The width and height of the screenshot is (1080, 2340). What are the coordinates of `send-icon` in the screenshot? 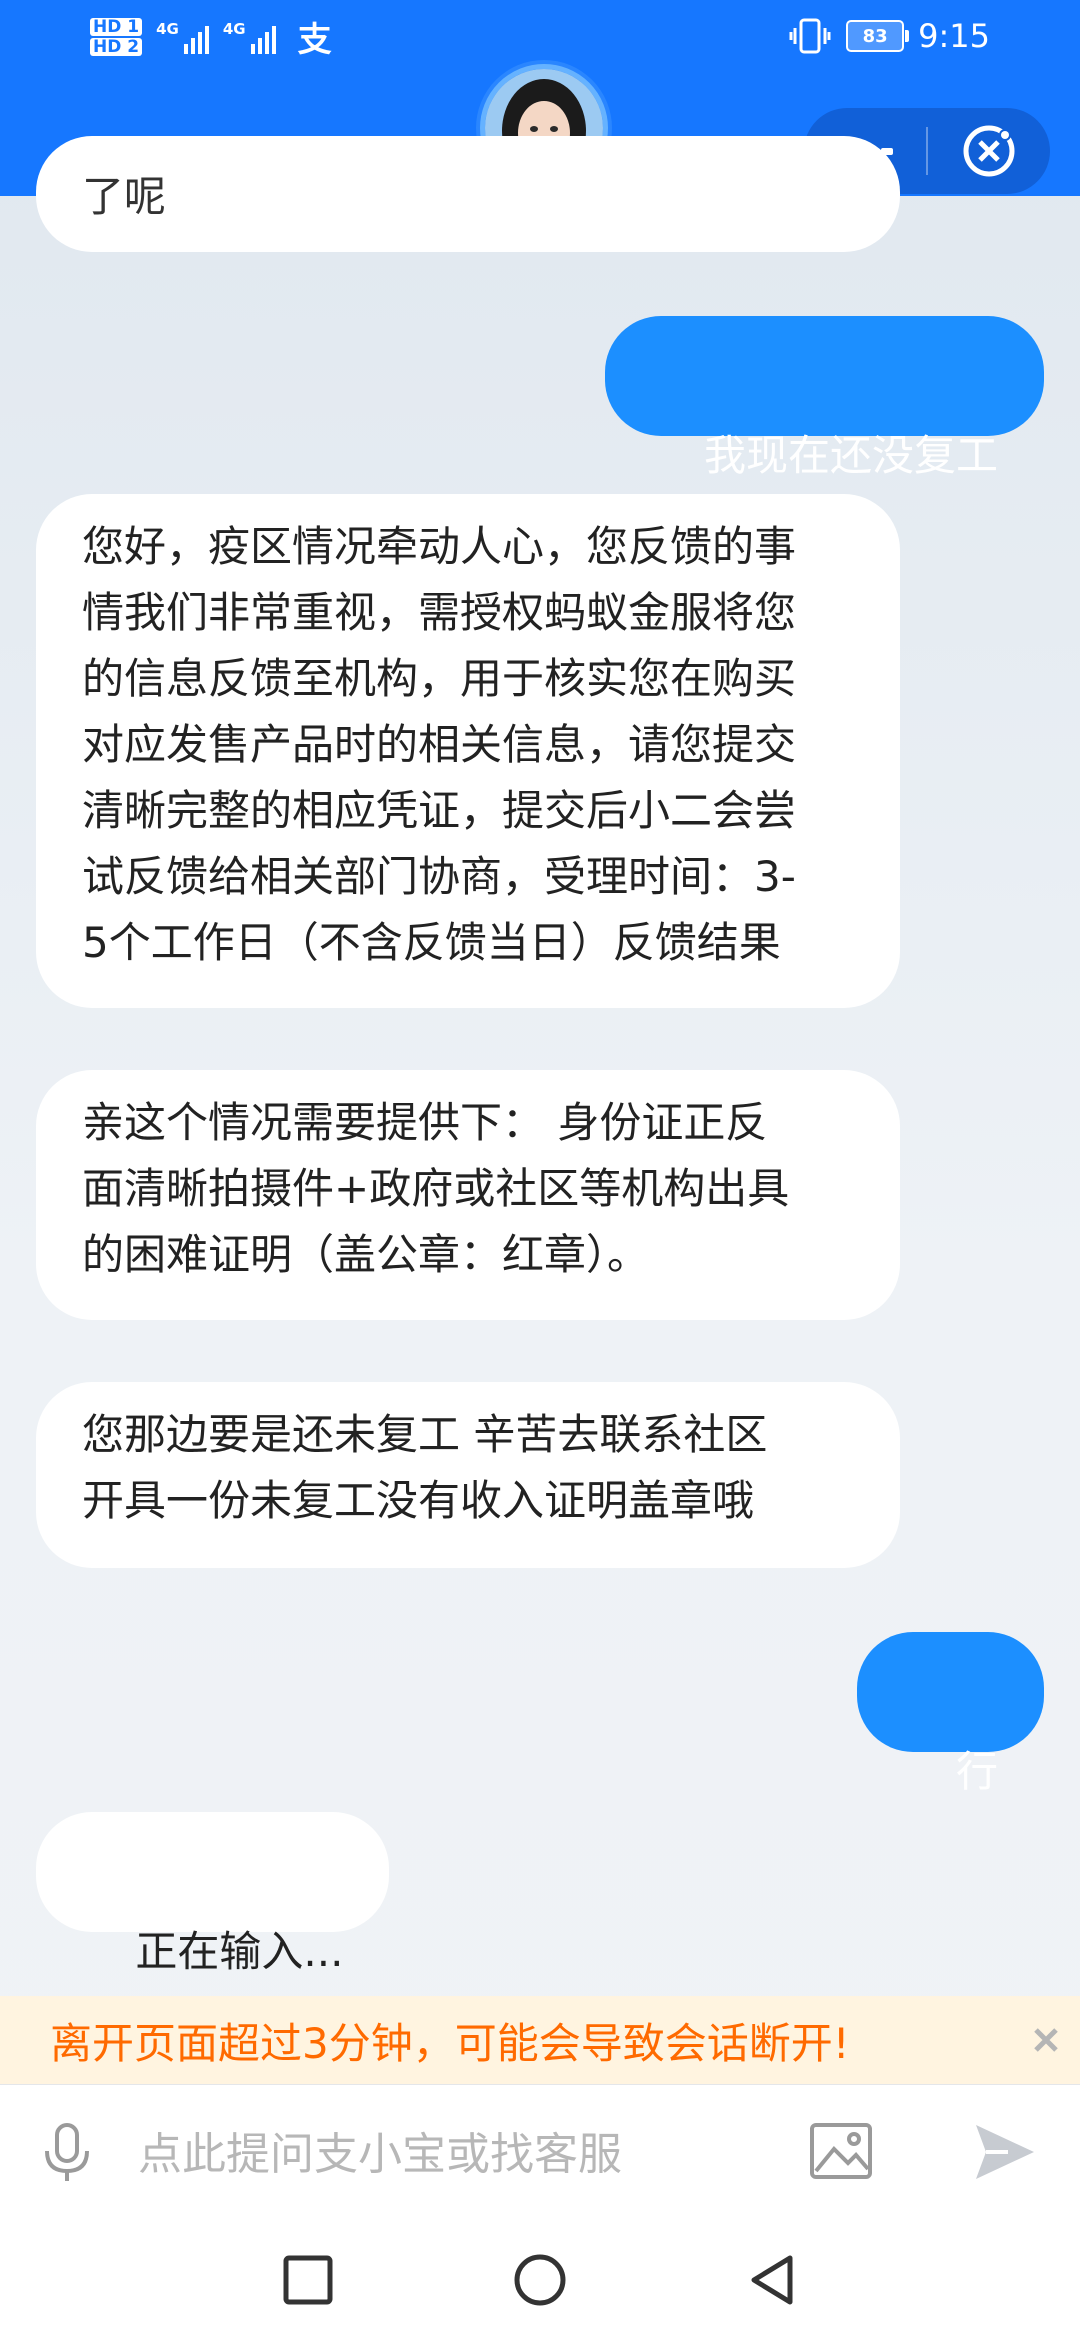 It's located at (1005, 2152).